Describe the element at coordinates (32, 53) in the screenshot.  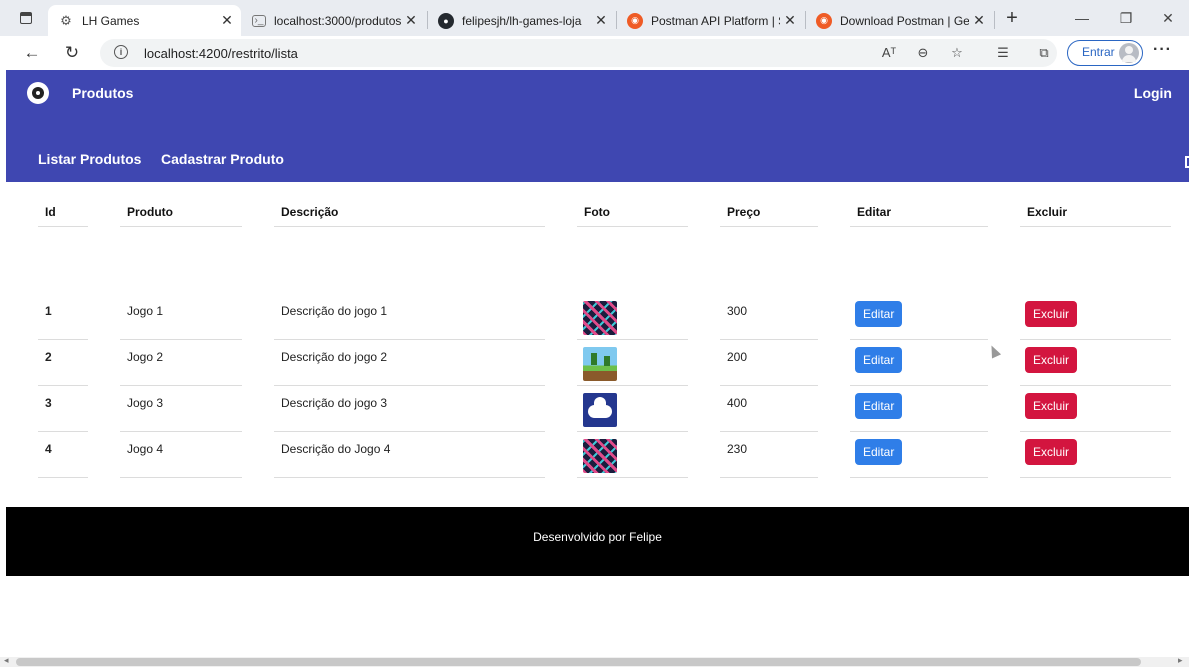
I see `back-icon: ←` at that location.